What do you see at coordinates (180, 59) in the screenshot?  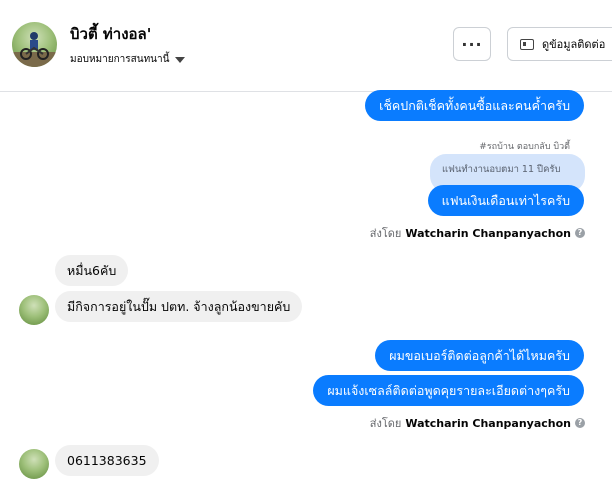 I see `caret-down-icon` at bounding box center [180, 59].